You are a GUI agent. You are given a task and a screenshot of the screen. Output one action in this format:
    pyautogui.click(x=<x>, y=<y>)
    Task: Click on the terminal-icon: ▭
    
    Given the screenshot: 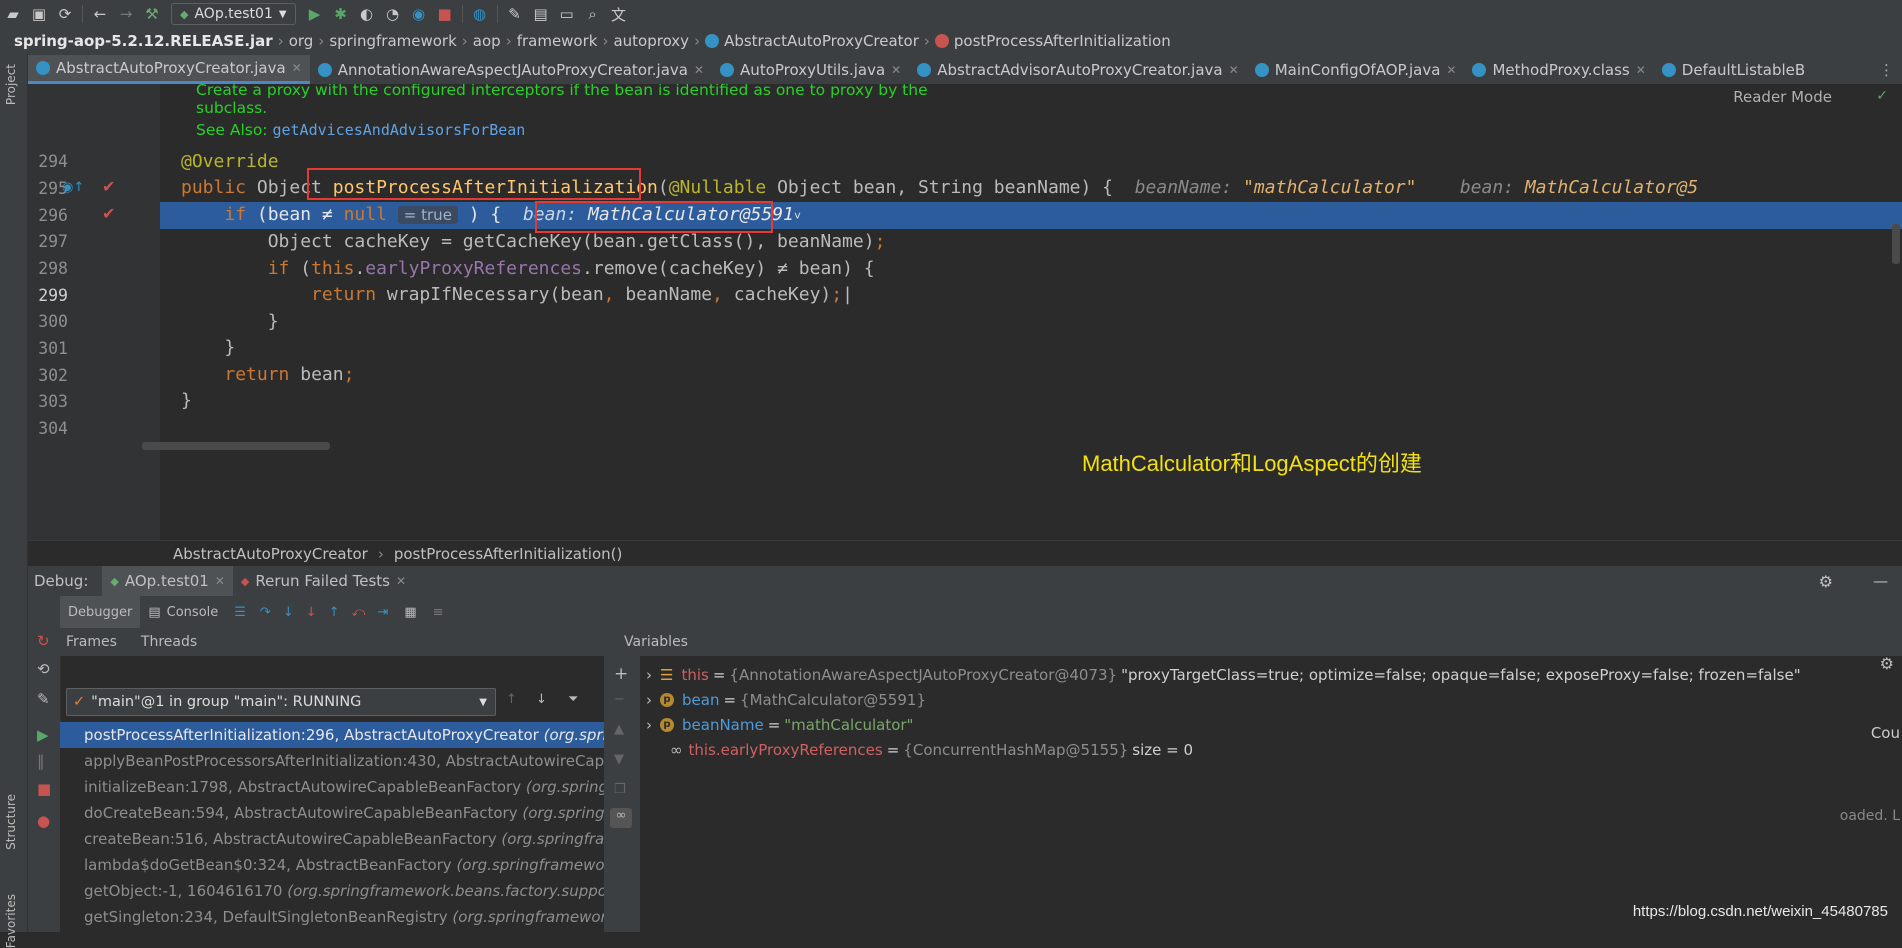 What is the action you would take?
    pyautogui.click(x=567, y=14)
    